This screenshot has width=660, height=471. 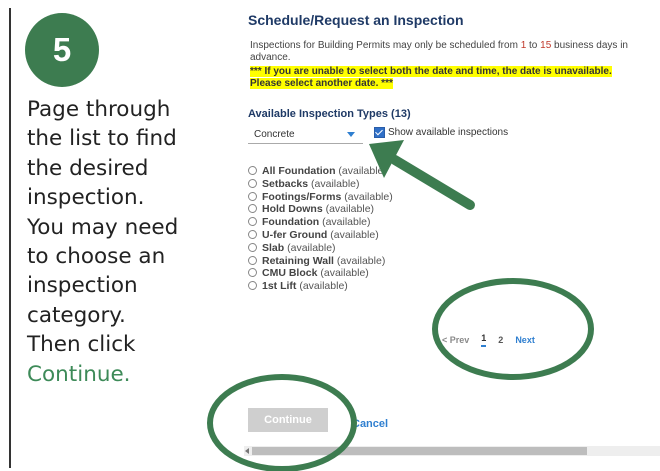 What do you see at coordinates (513, 329) in the screenshot?
I see `pagination-highlight-circle` at bounding box center [513, 329].